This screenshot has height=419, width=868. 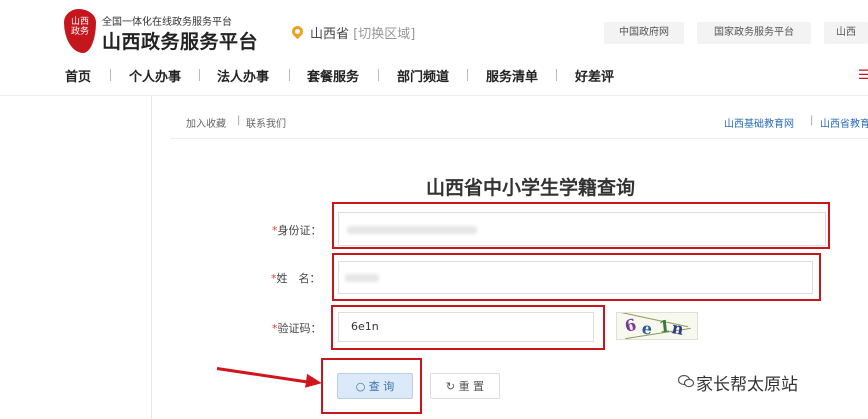 I want to click on nav-item-service-list: 服务清单, so click(x=512, y=75).